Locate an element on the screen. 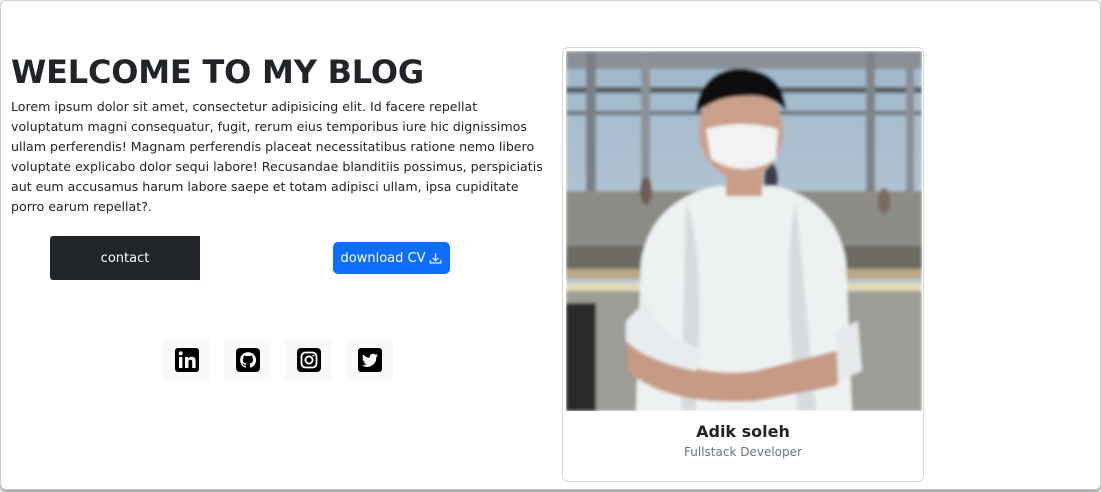 Image resolution: width=1101 pixels, height=492 pixels. profile-card-body: Adik soleh Fullstack Developer is located at coordinates (743, 436).